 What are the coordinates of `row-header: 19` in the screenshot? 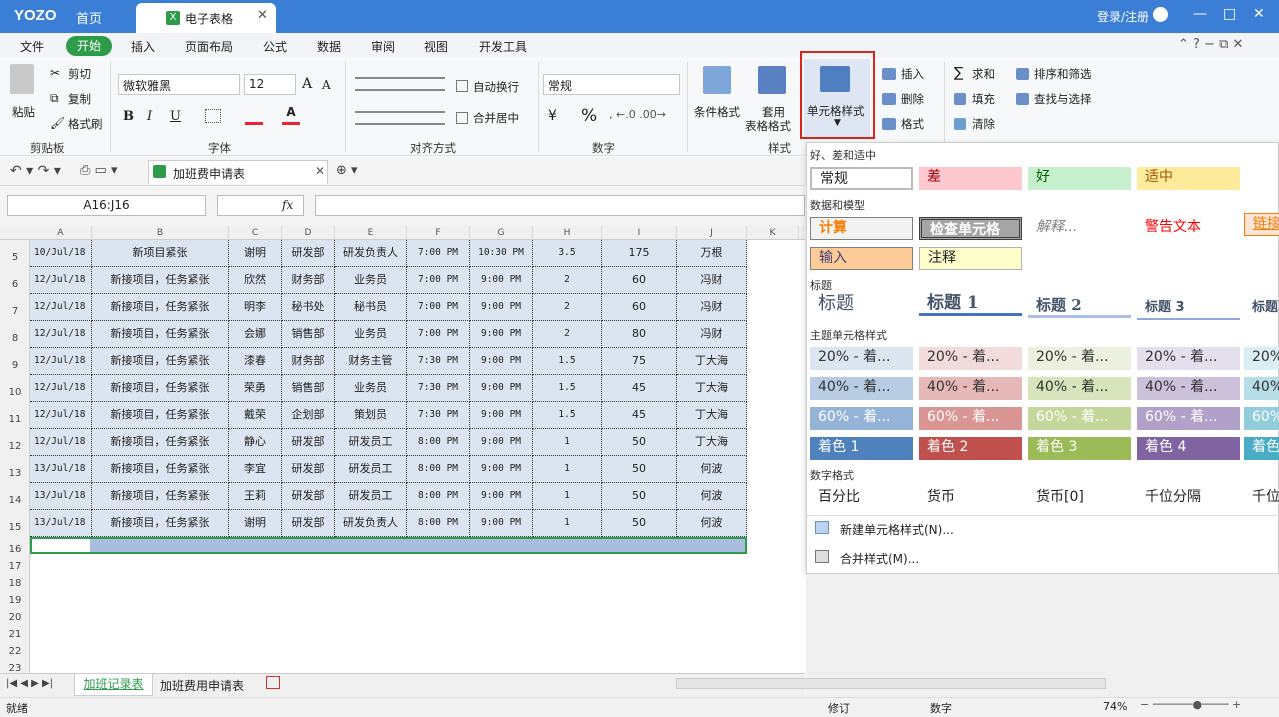 It's located at (15, 600).